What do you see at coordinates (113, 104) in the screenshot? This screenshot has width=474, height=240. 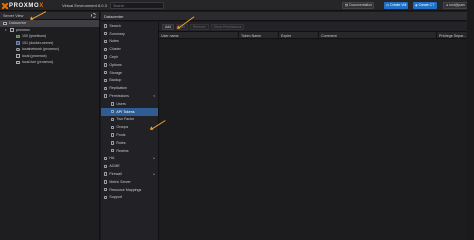 I see `user-icon` at bounding box center [113, 104].